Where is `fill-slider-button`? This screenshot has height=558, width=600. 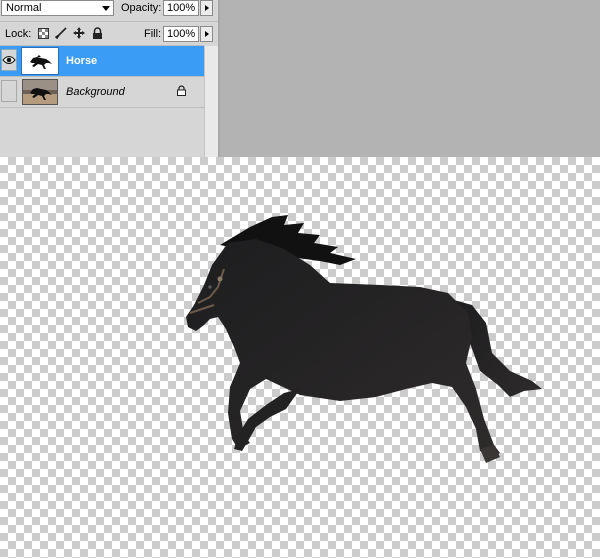 fill-slider-button is located at coordinates (206, 34).